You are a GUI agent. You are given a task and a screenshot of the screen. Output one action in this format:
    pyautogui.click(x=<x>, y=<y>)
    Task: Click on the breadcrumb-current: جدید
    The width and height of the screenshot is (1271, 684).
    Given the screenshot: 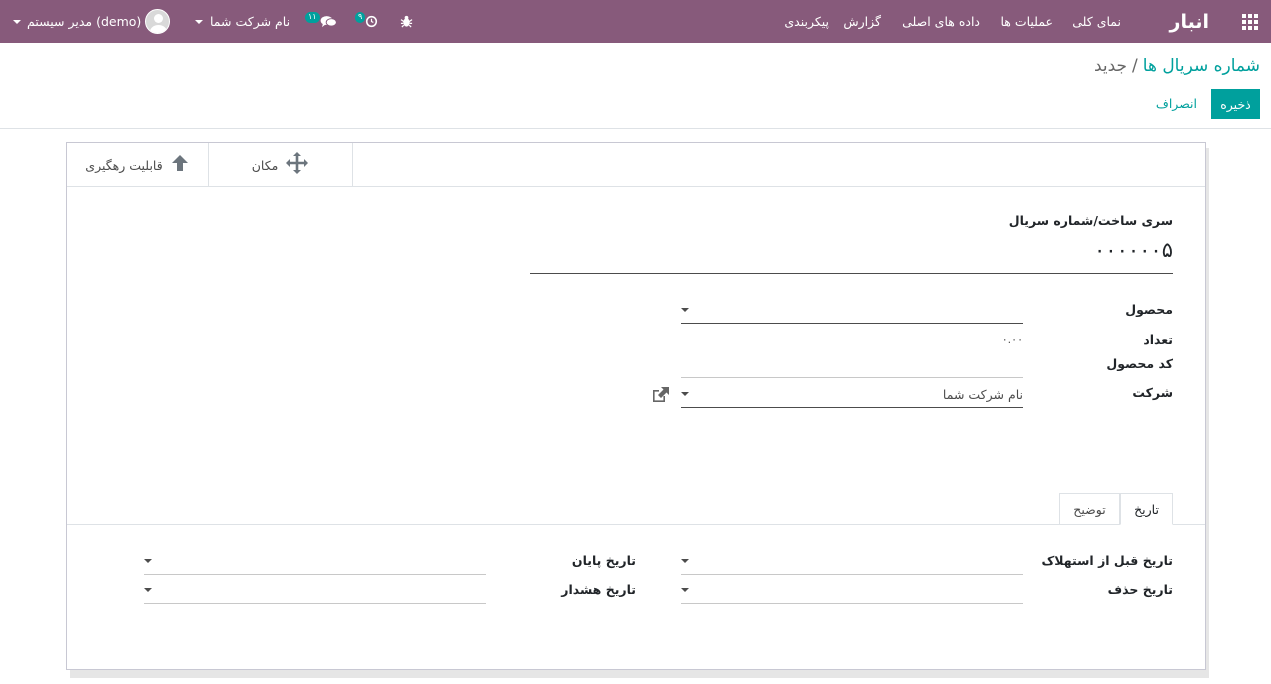 What is the action you would take?
    pyautogui.click(x=1110, y=66)
    